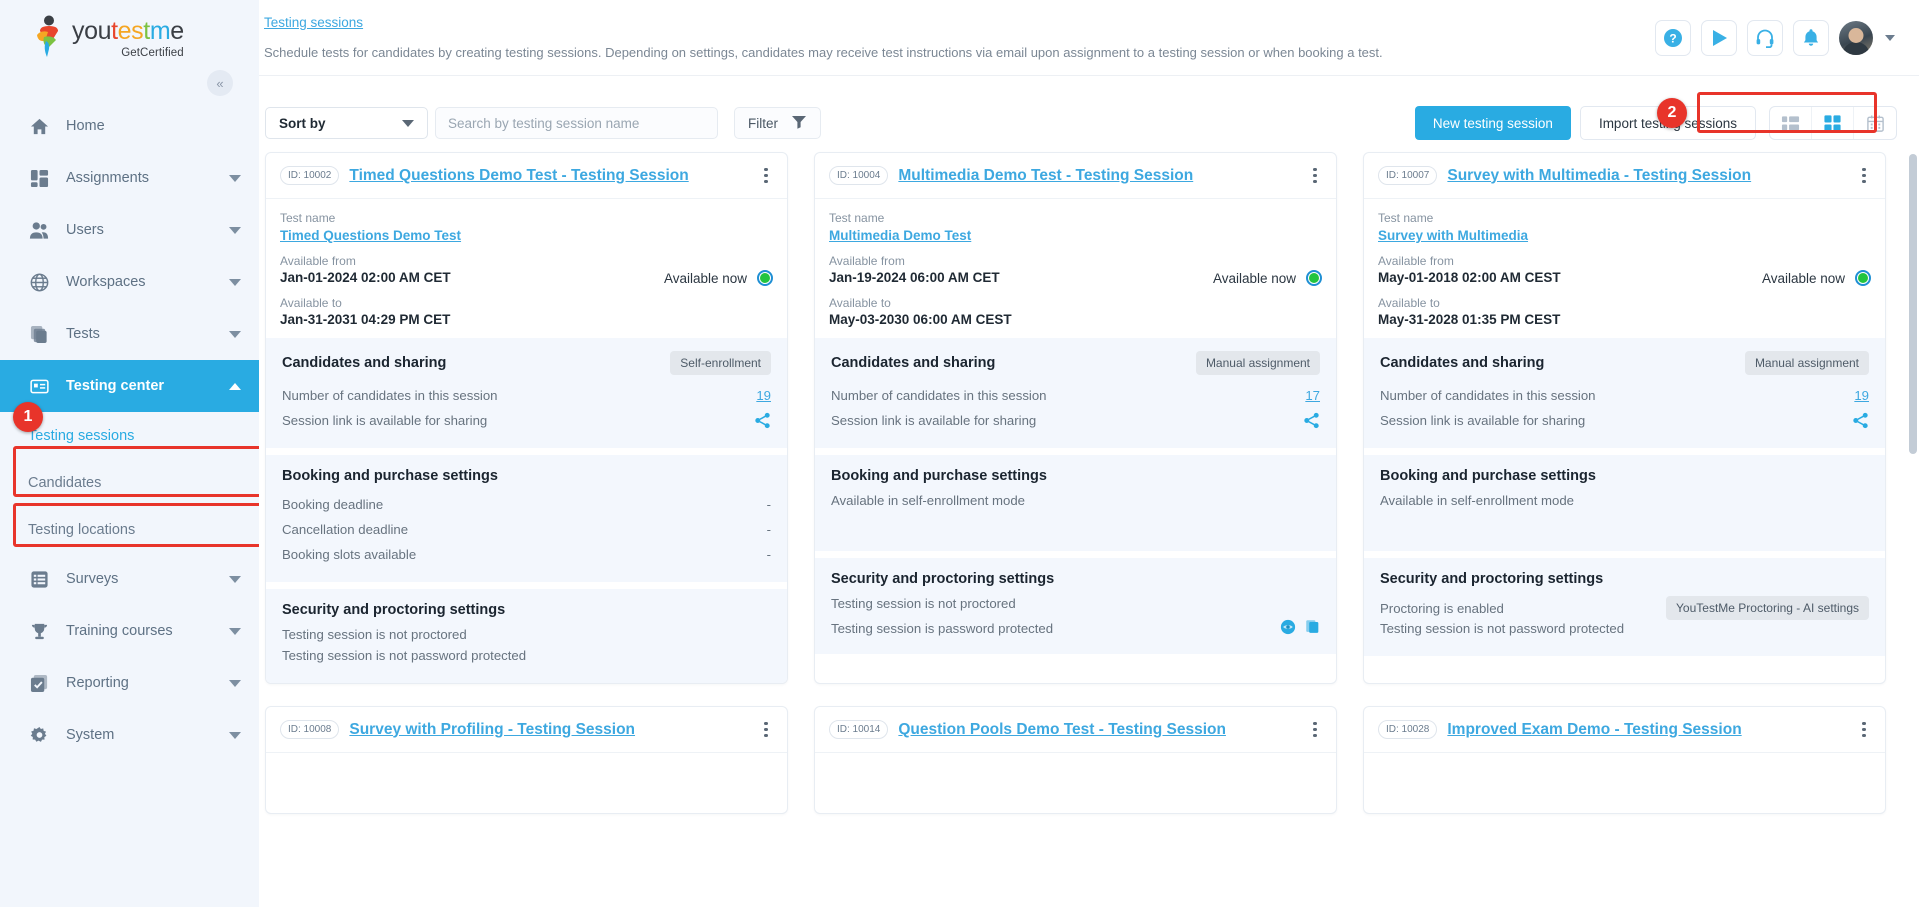 The height and width of the screenshot is (907, 1919). I want to click on notifications-bell-icon, so click(1811, 38).